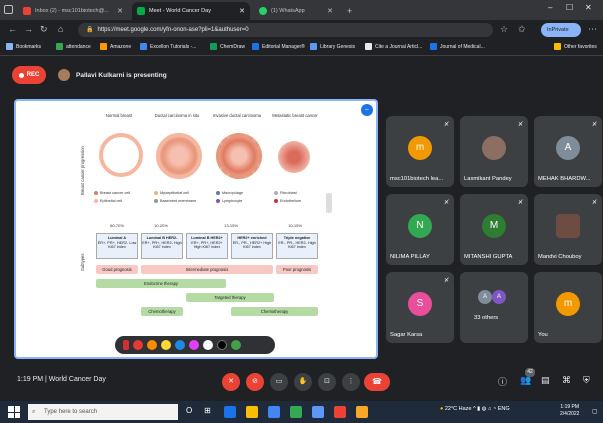 The image size is (603, 423). What do you see at coordinates (575, 46) in the screenshot?
I see `bookmark-item: Other favorites` at bounding box center [575, 46].